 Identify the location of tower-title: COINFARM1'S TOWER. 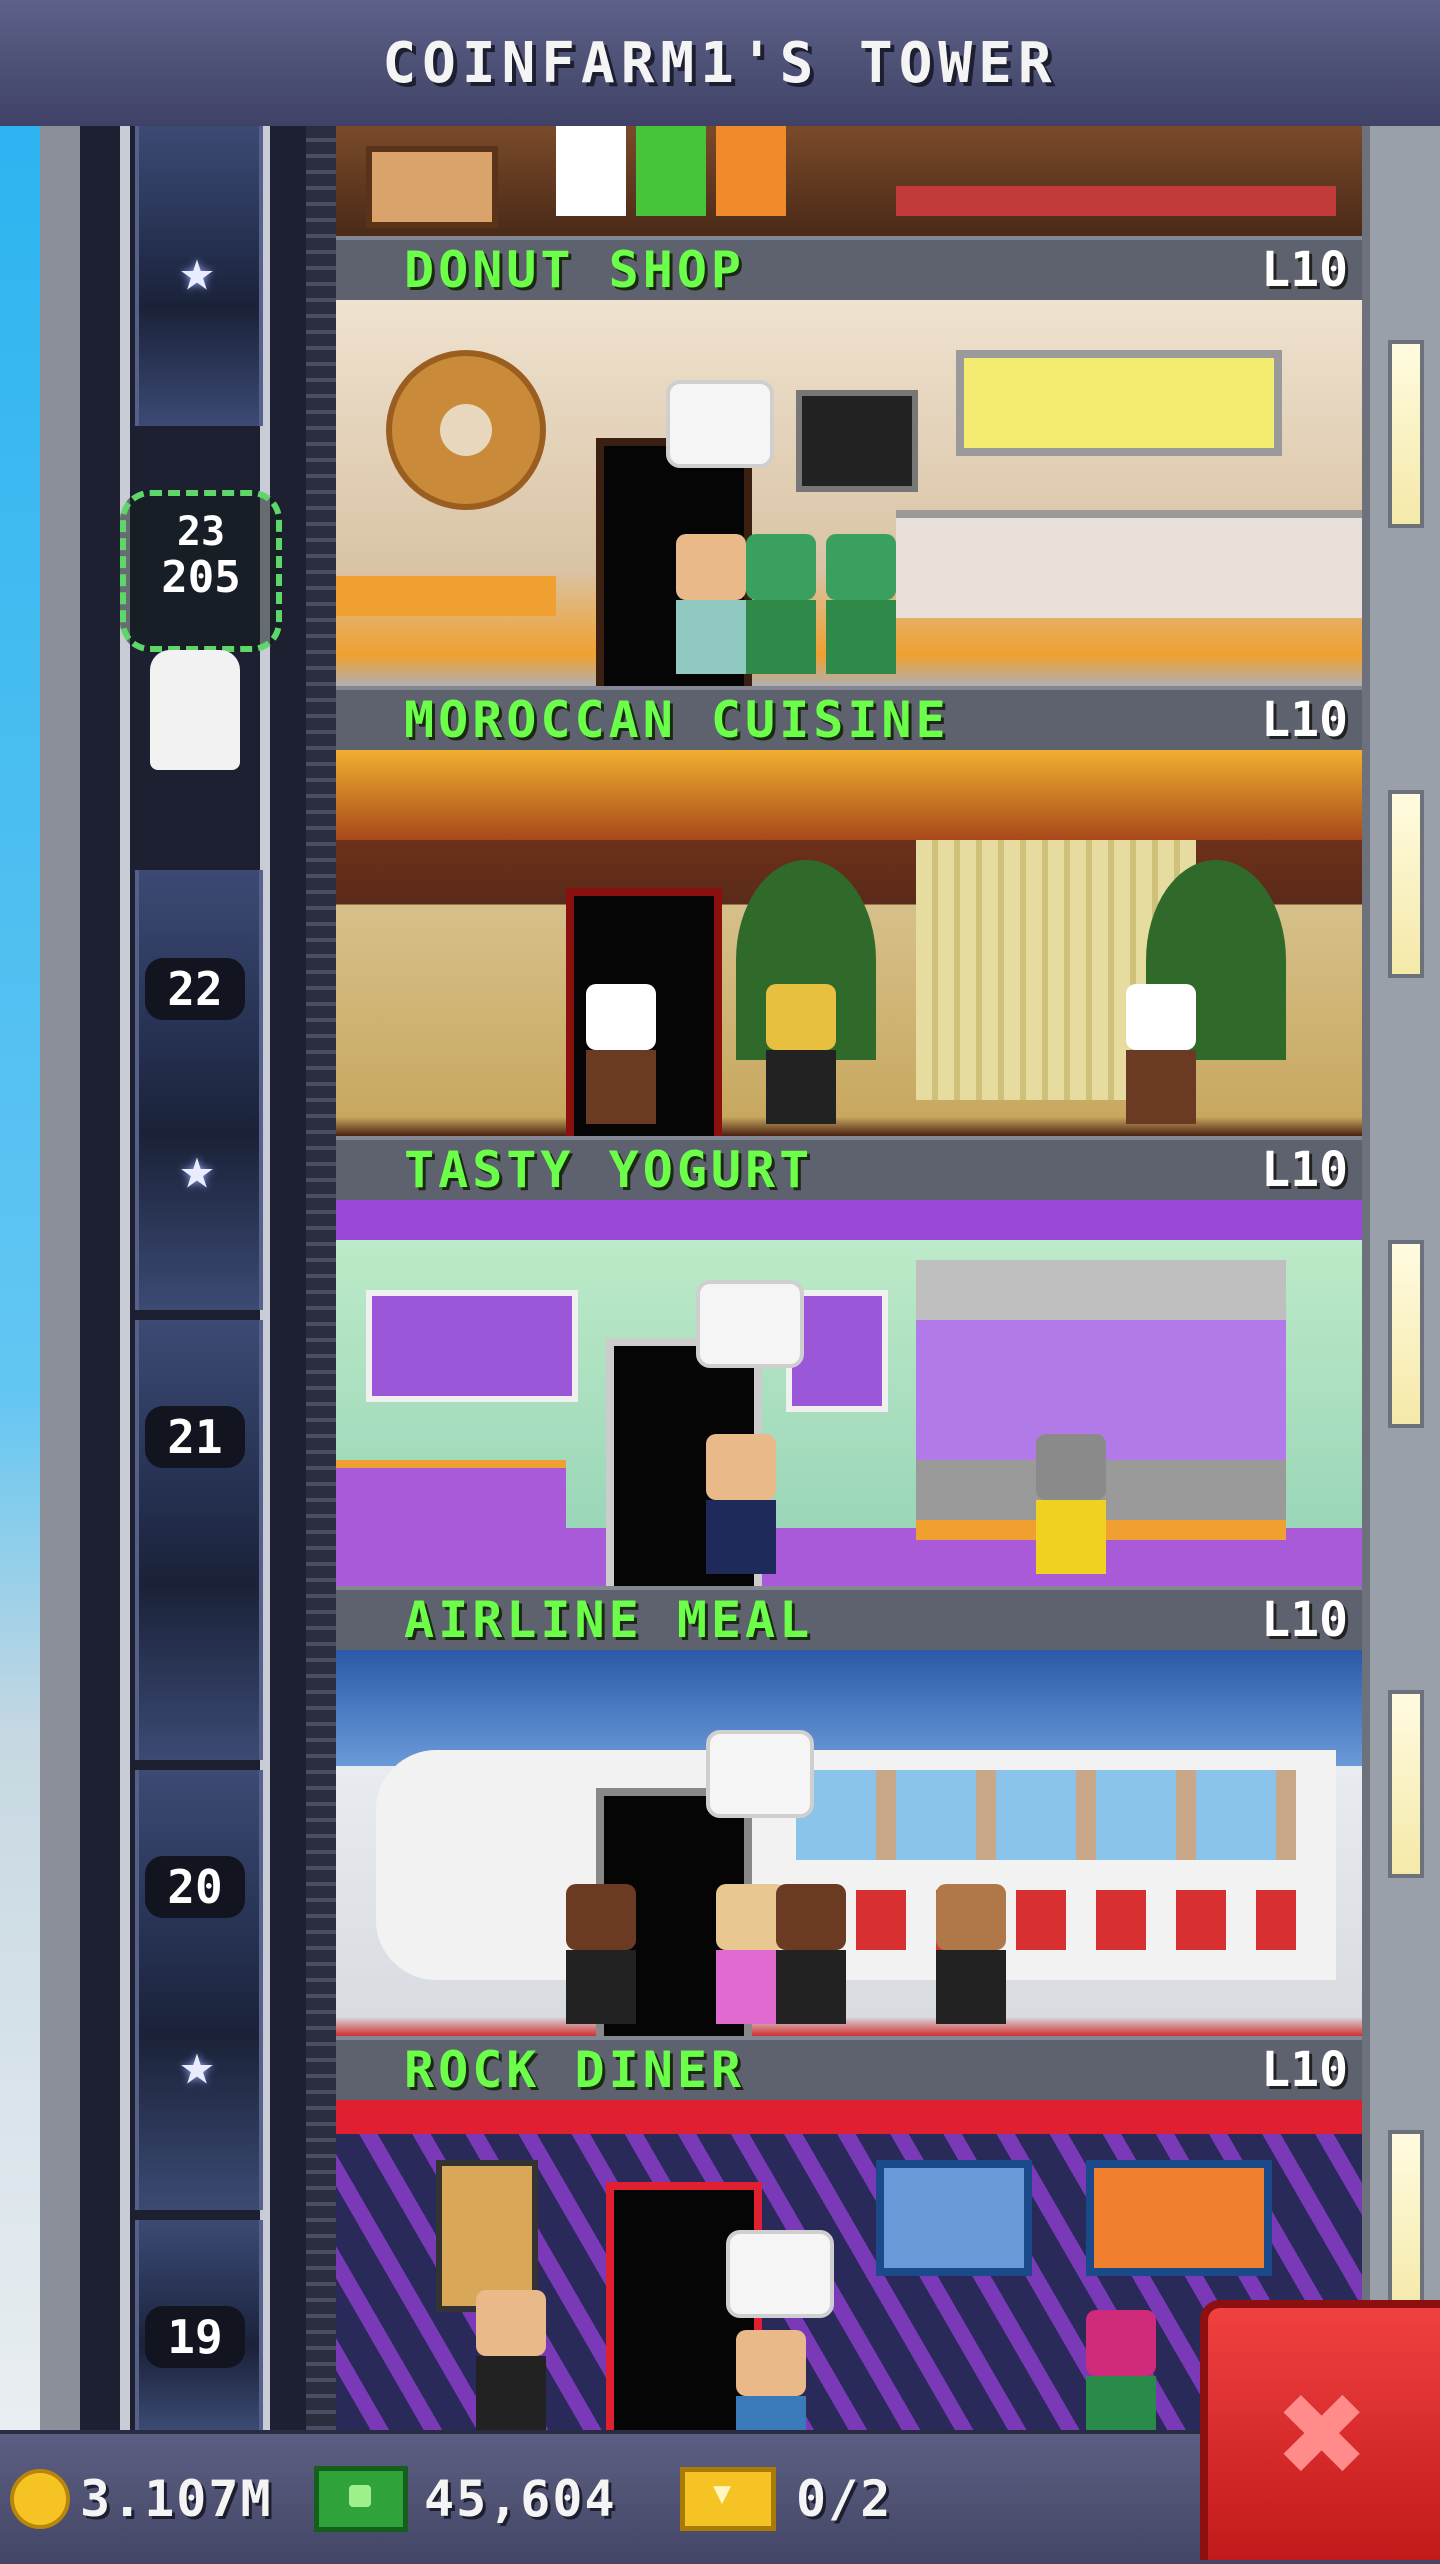
(720, 63).